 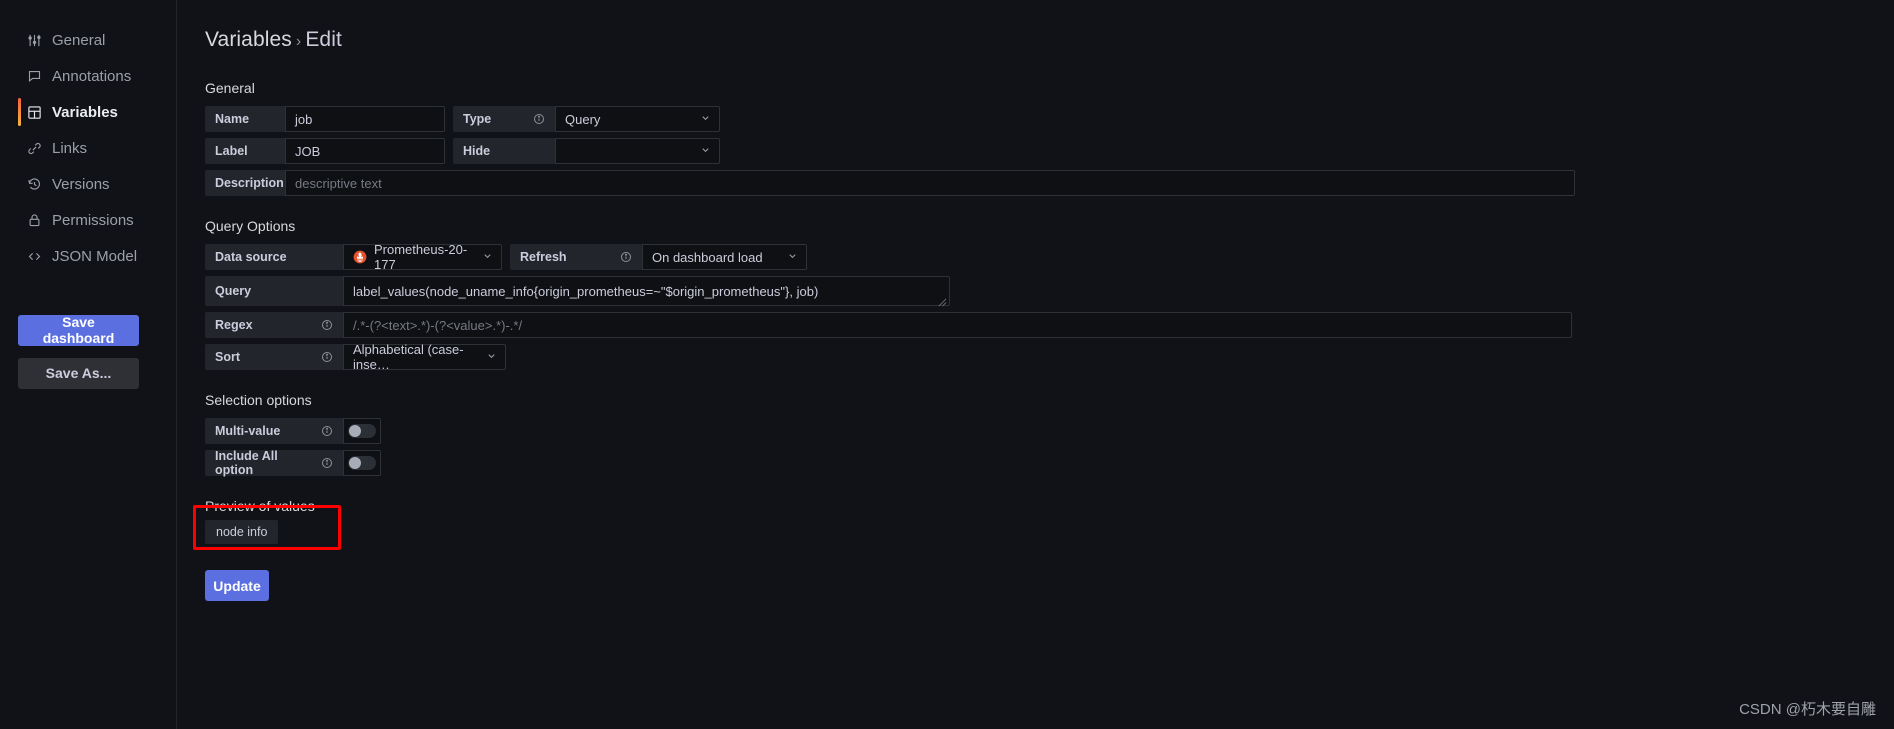 I want to click on sidebar-item-json-model: JSON Model, so click(x=88, y=256).